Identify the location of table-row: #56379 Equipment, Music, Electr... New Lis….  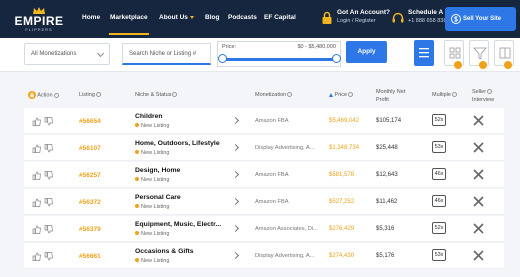
(264, 229).